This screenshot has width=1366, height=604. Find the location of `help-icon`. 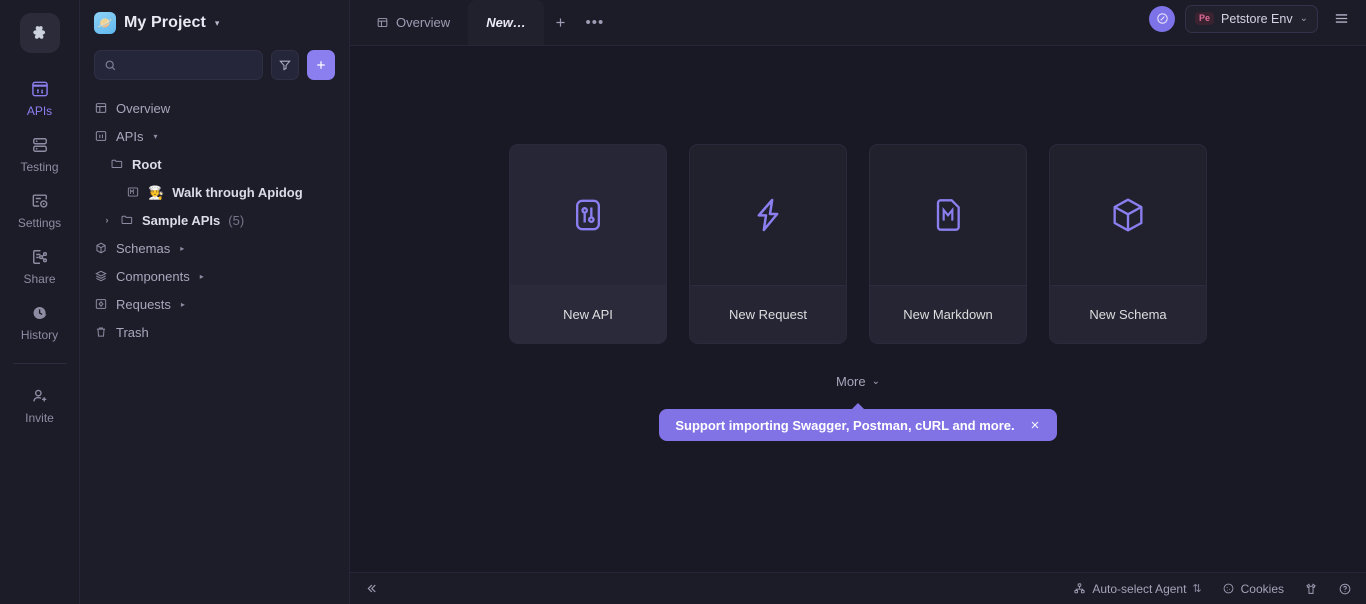

help-icon is located at coordinates (1345, 589).